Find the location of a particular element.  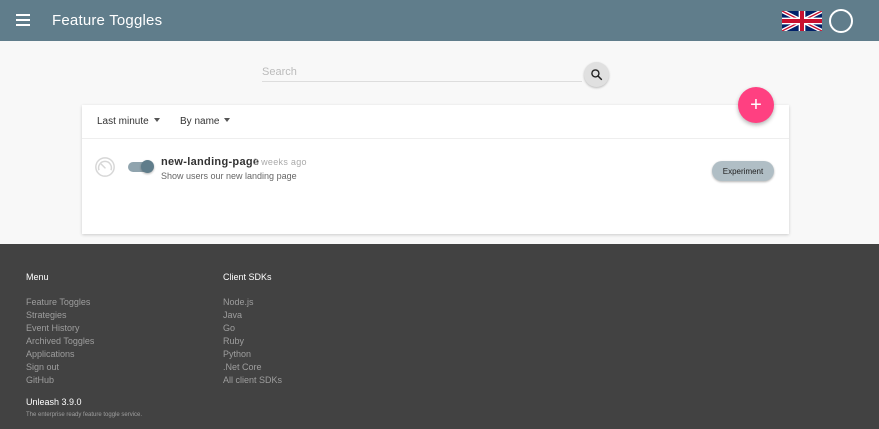

footer-link-sign-out: Sign out is located at coordinates (60, 367).